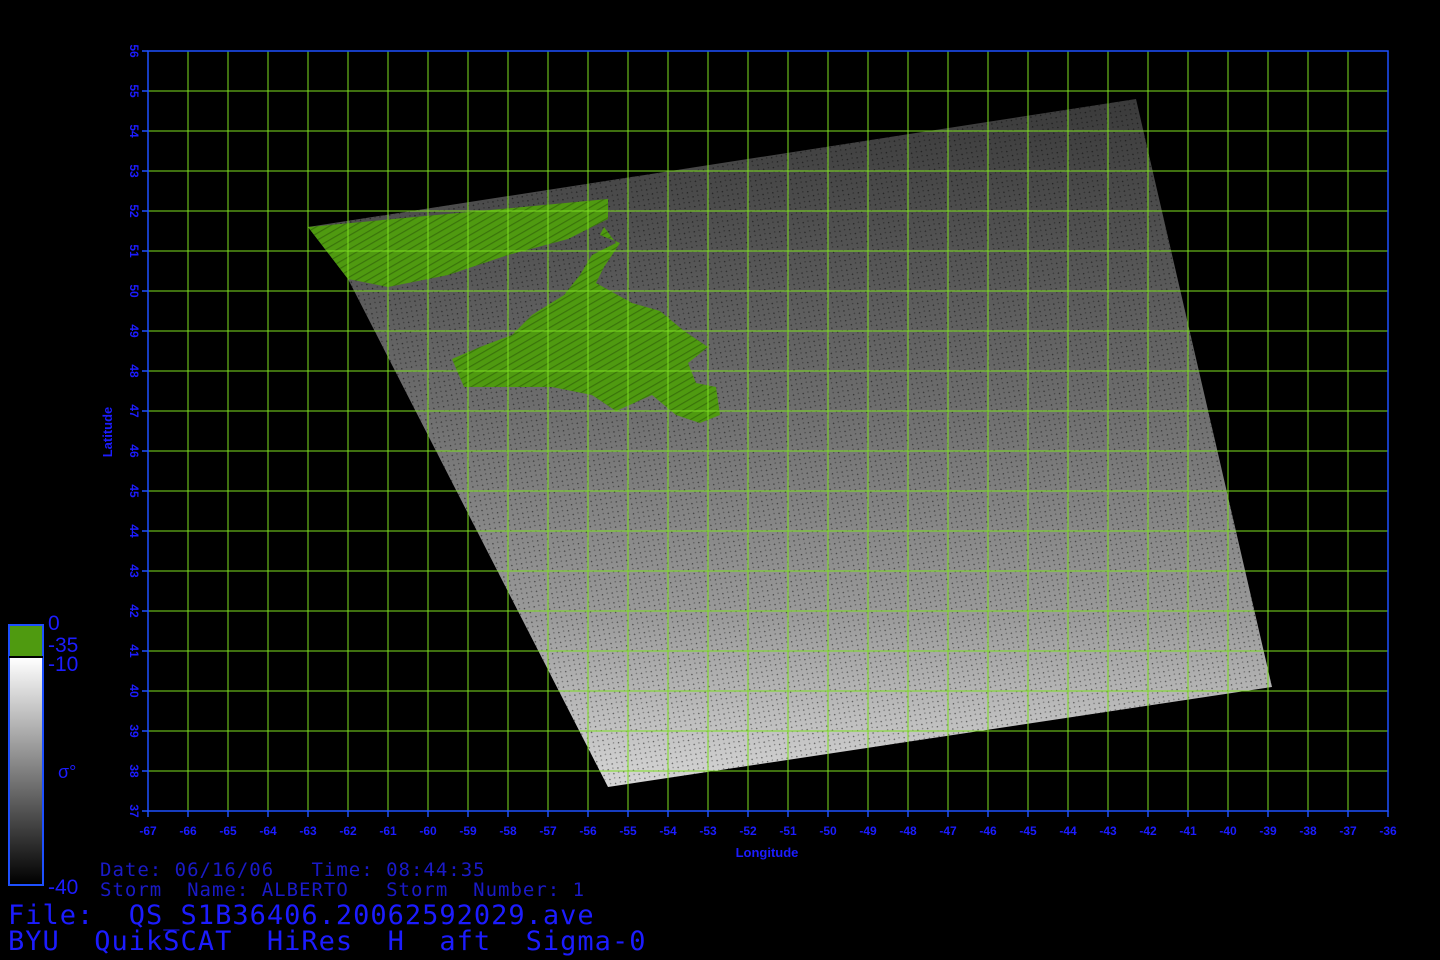  I want to click on latitude-tick-label: 42, so click(134, 611).